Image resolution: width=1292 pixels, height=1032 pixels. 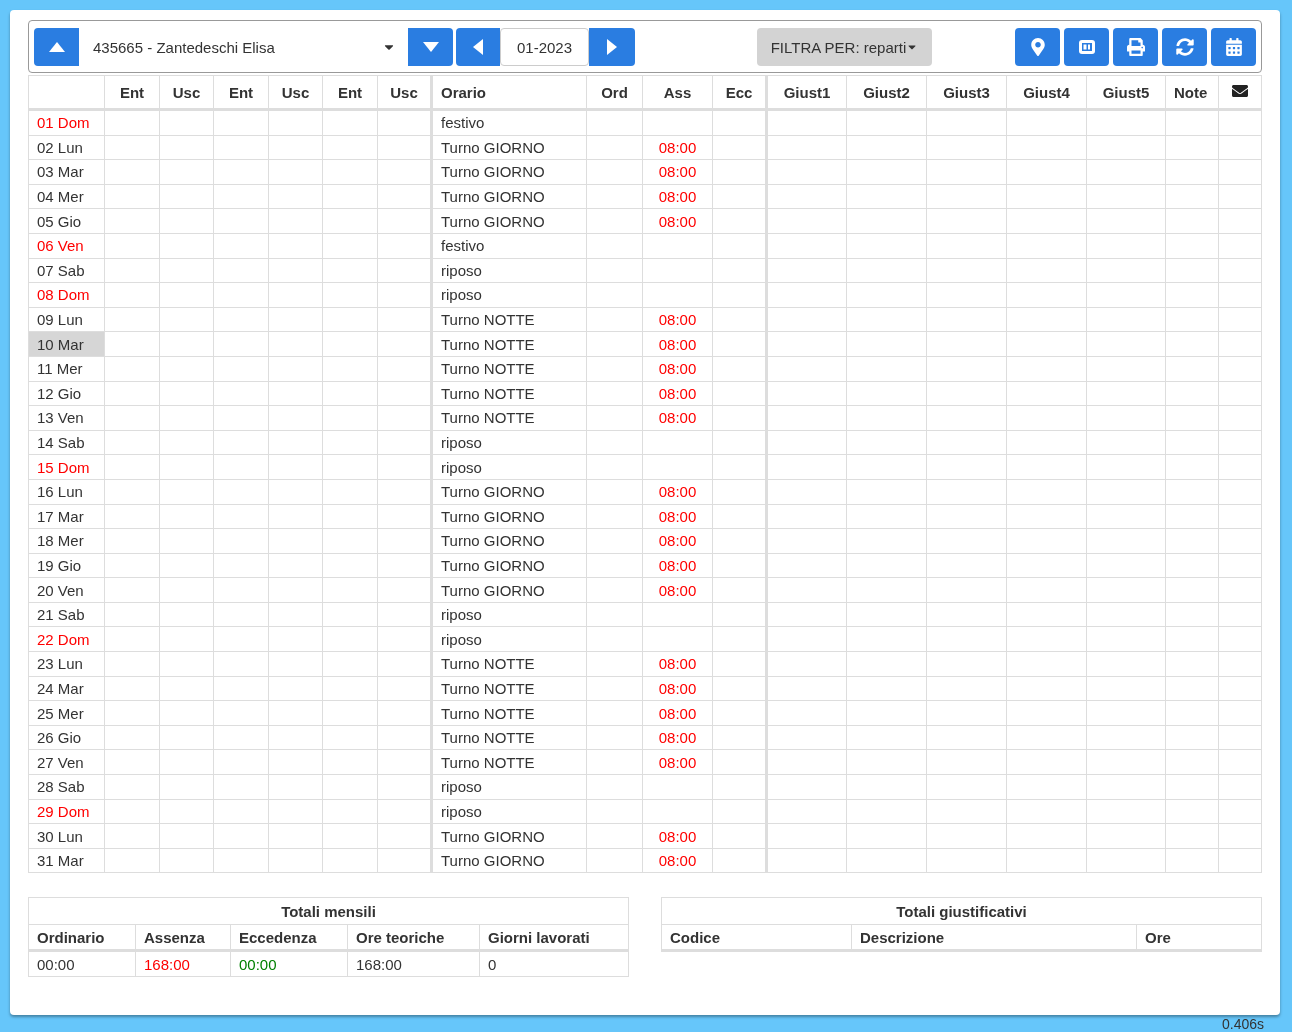 What do you see at coordinates (289, 937) in the screenshot?
I see `column-header: Eccedenza` at bounding box center [289, 937].